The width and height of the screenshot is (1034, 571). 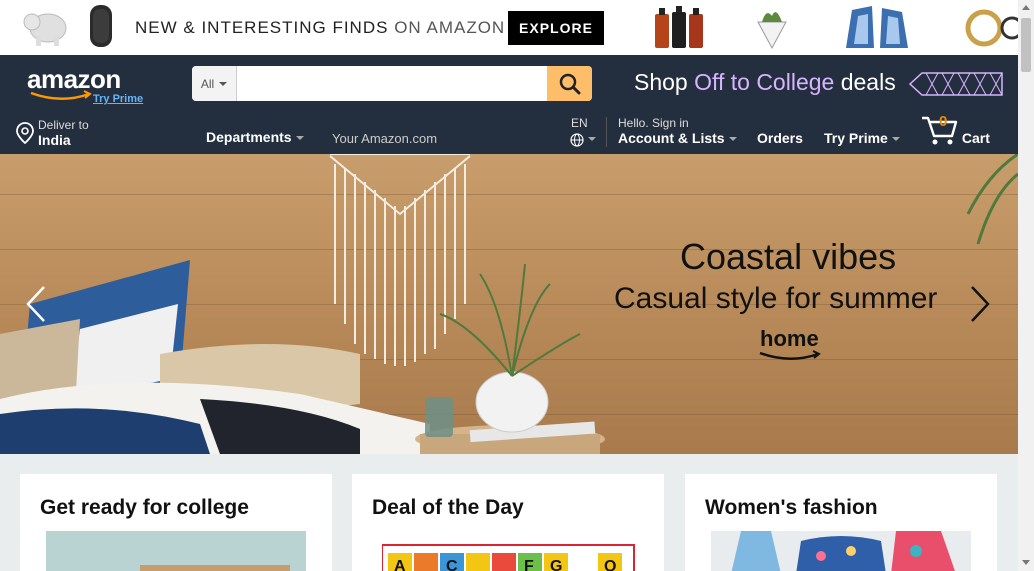 What do you see at coordinates (788, 256) in the screenshot?
I see `hero-title: Coastal vibes` at bounding box center [788, 256].